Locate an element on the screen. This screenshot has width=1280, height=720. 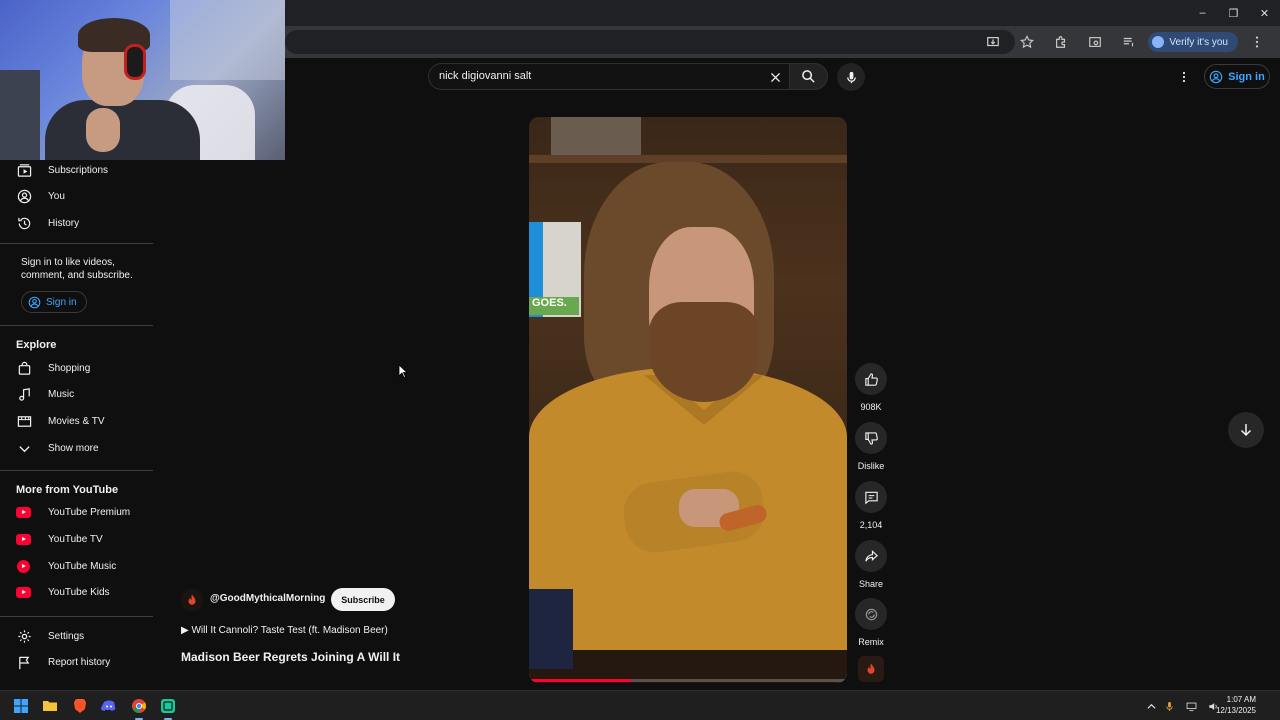
arrow-down-icon is located at coordinates (1246, 430).